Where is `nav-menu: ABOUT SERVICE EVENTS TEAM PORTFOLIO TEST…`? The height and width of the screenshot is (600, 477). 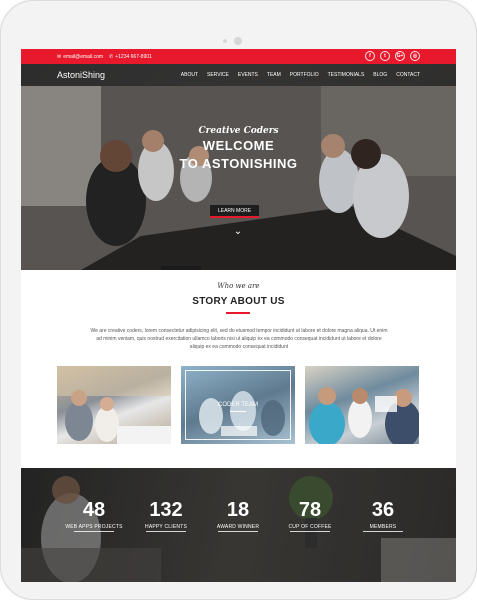
nav-menu: ABOUT SERVICE EVENTS TEAM PORTFOLIO TEST… is located at coordinates (300, 75).